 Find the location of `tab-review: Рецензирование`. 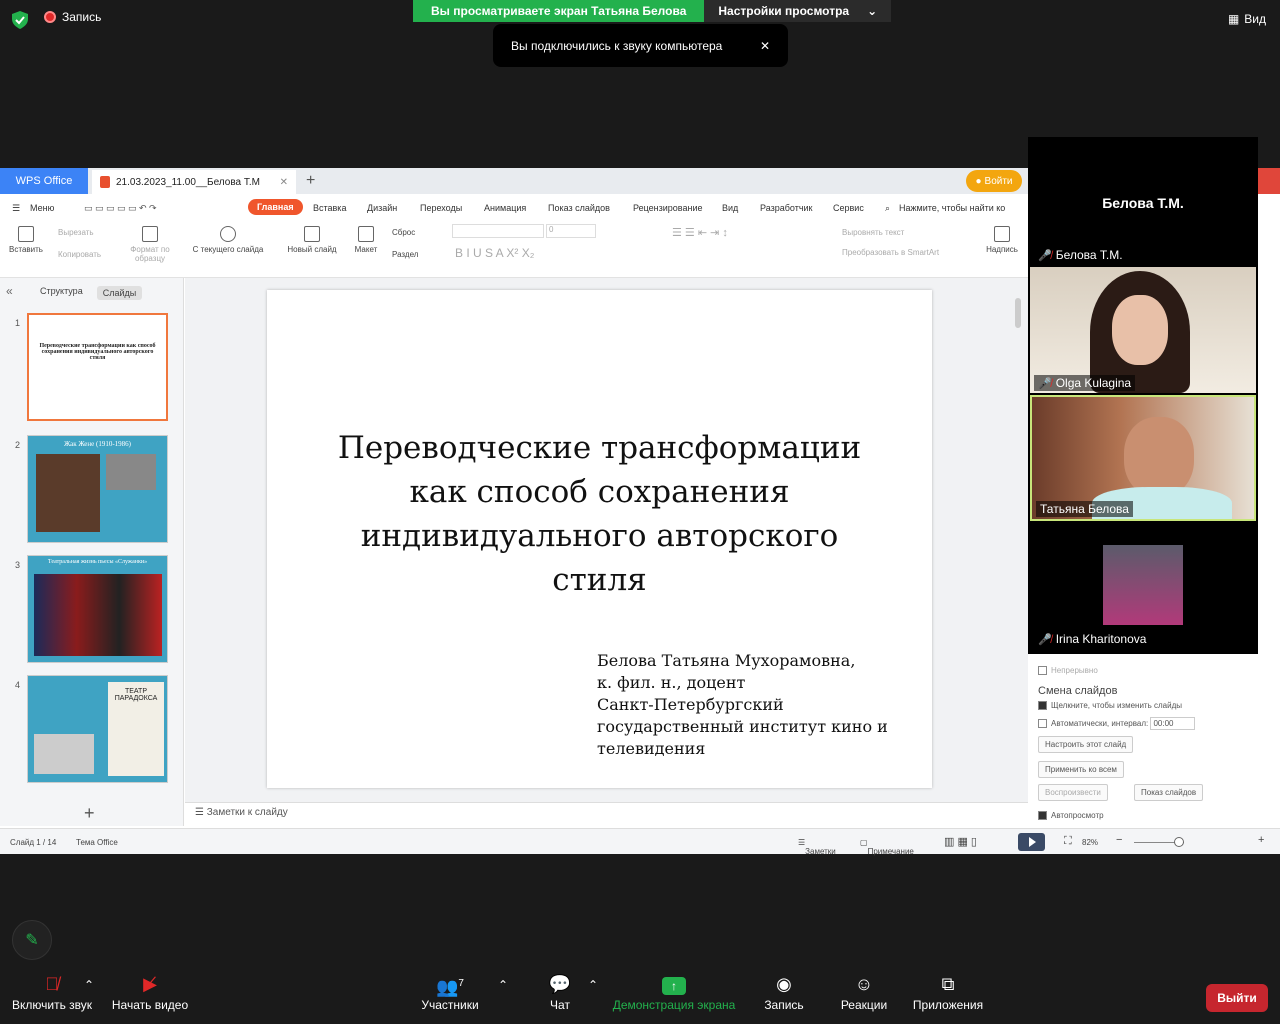

tab-review: Рецензирование is located at coordinates (668, 208).